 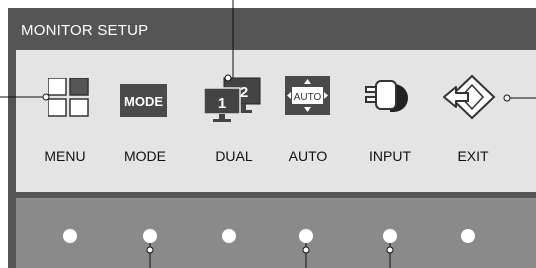 What do you see at coordinates (65, 156) in the screenshot?
I see `menu-label: MENU` at bounding box center [65, 156].